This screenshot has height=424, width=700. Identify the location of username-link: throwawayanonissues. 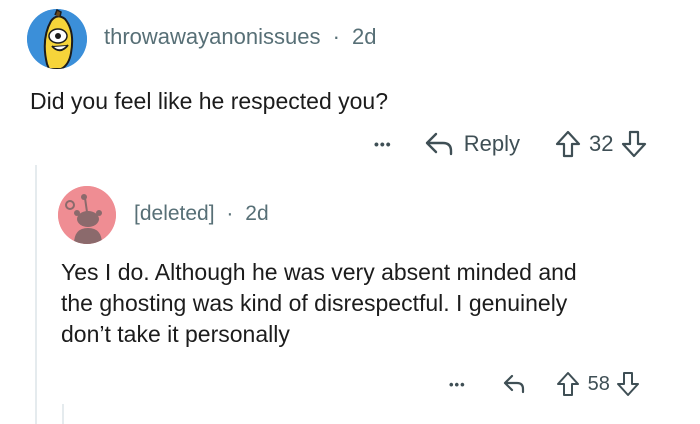
(212, 36).